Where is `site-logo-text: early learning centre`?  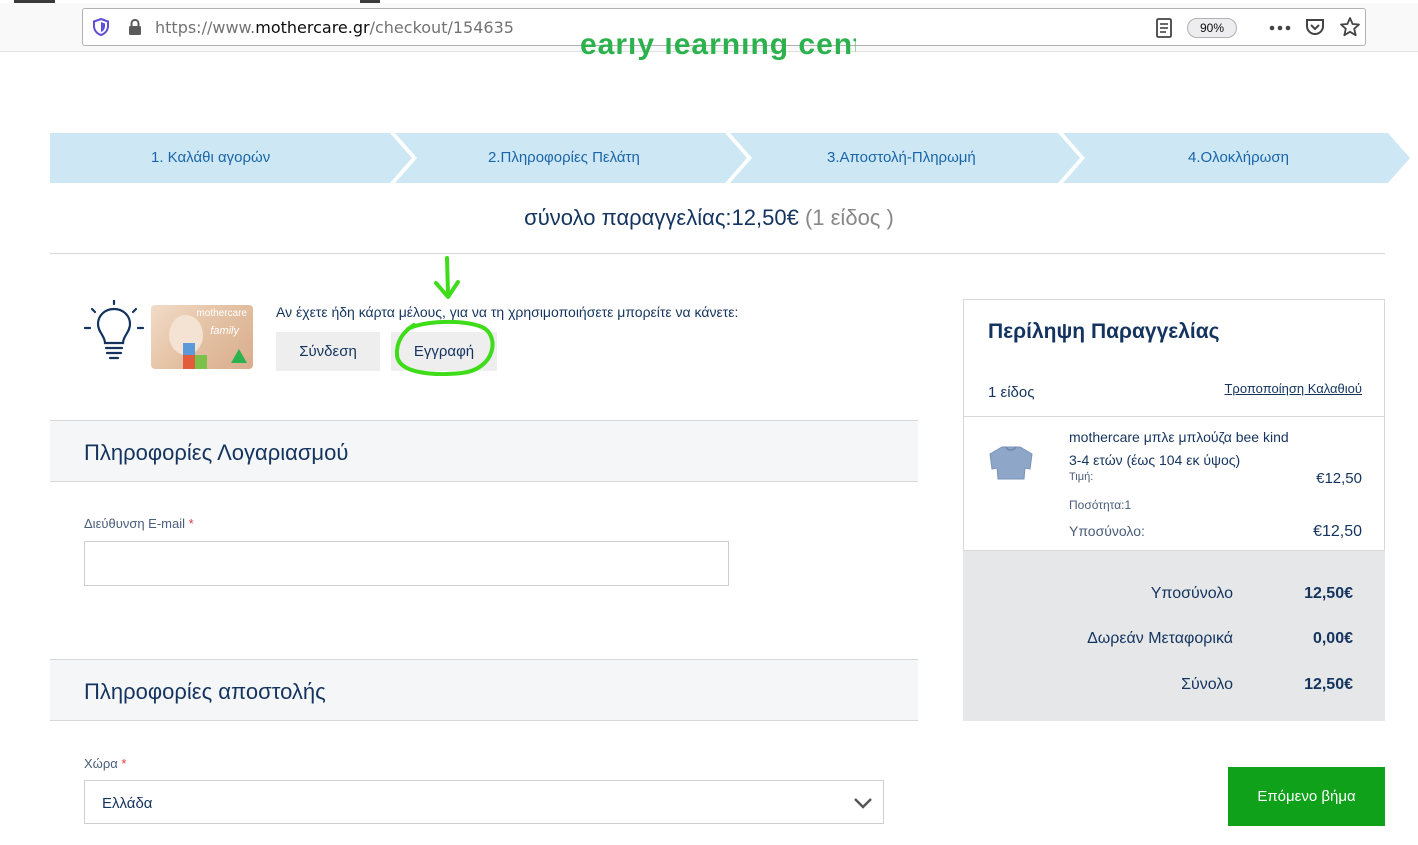
site-logo-text: early learning centre is located at coordinates (718, 49).